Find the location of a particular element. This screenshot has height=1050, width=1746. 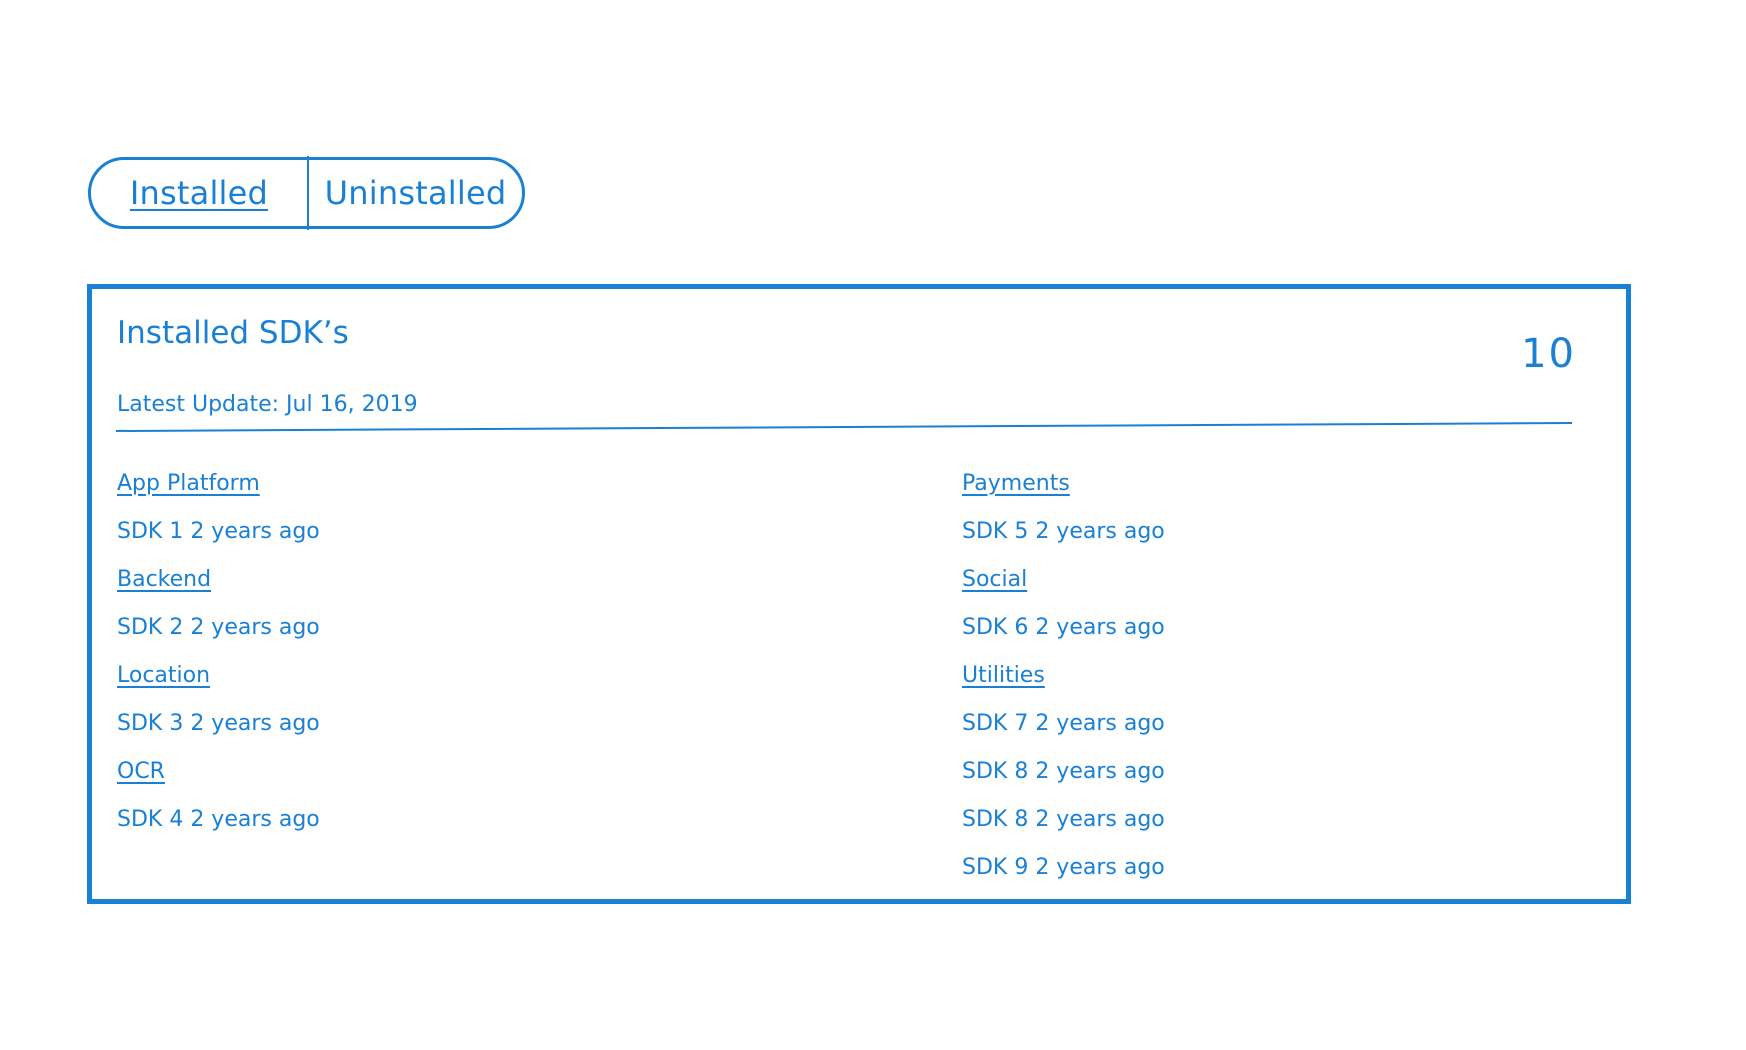

install-status-tabs: Installed Uninstalled is located at coordinates (306, 193).